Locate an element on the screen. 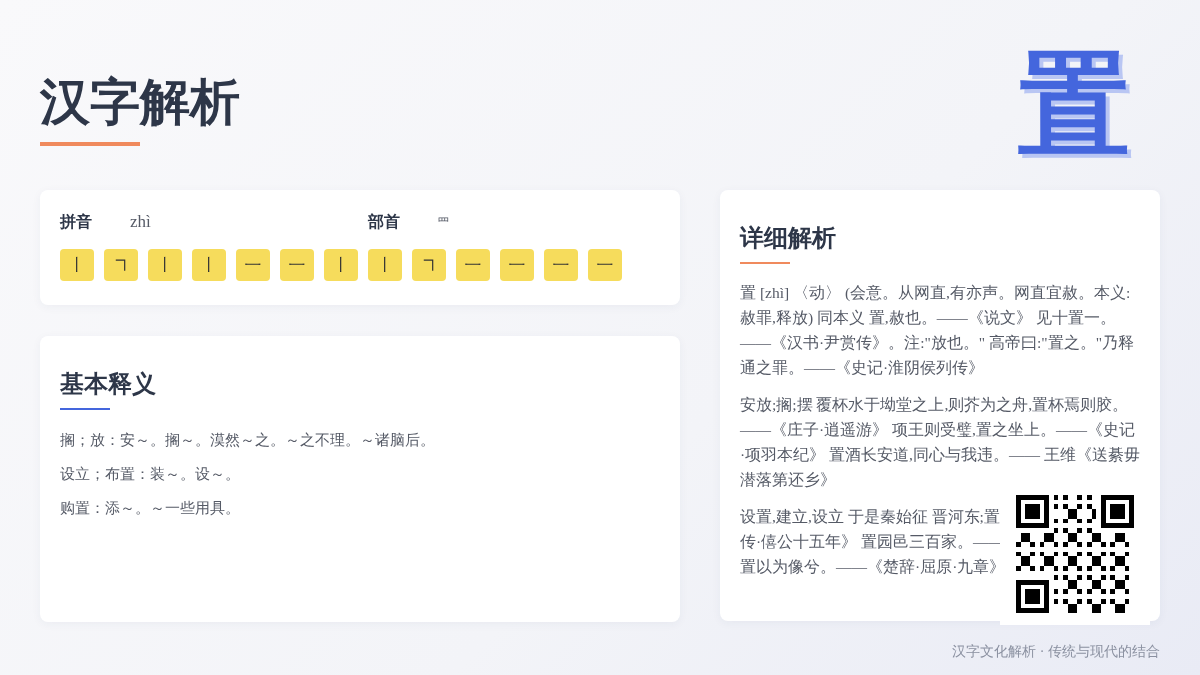  definition-text: 购置：添～。～一些用具。 is located at coordinates (150, 508).